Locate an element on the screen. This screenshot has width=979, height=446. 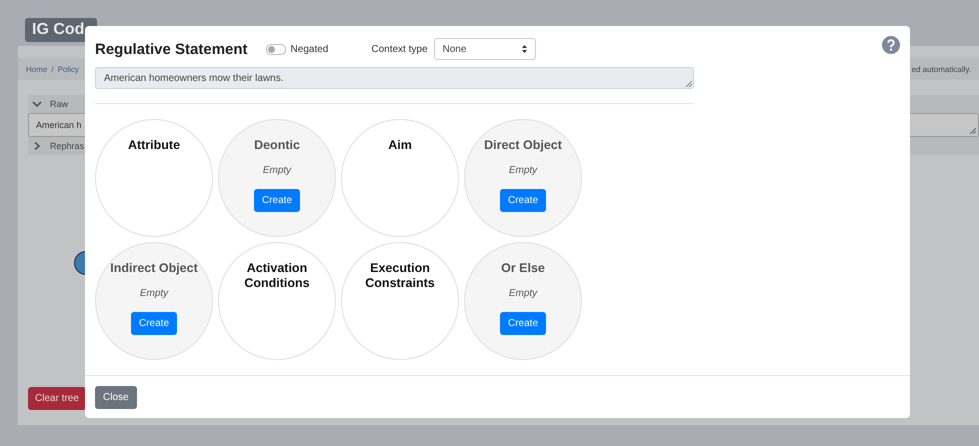
modal-title: Regulative Statement is located at coordinates (171, 49).